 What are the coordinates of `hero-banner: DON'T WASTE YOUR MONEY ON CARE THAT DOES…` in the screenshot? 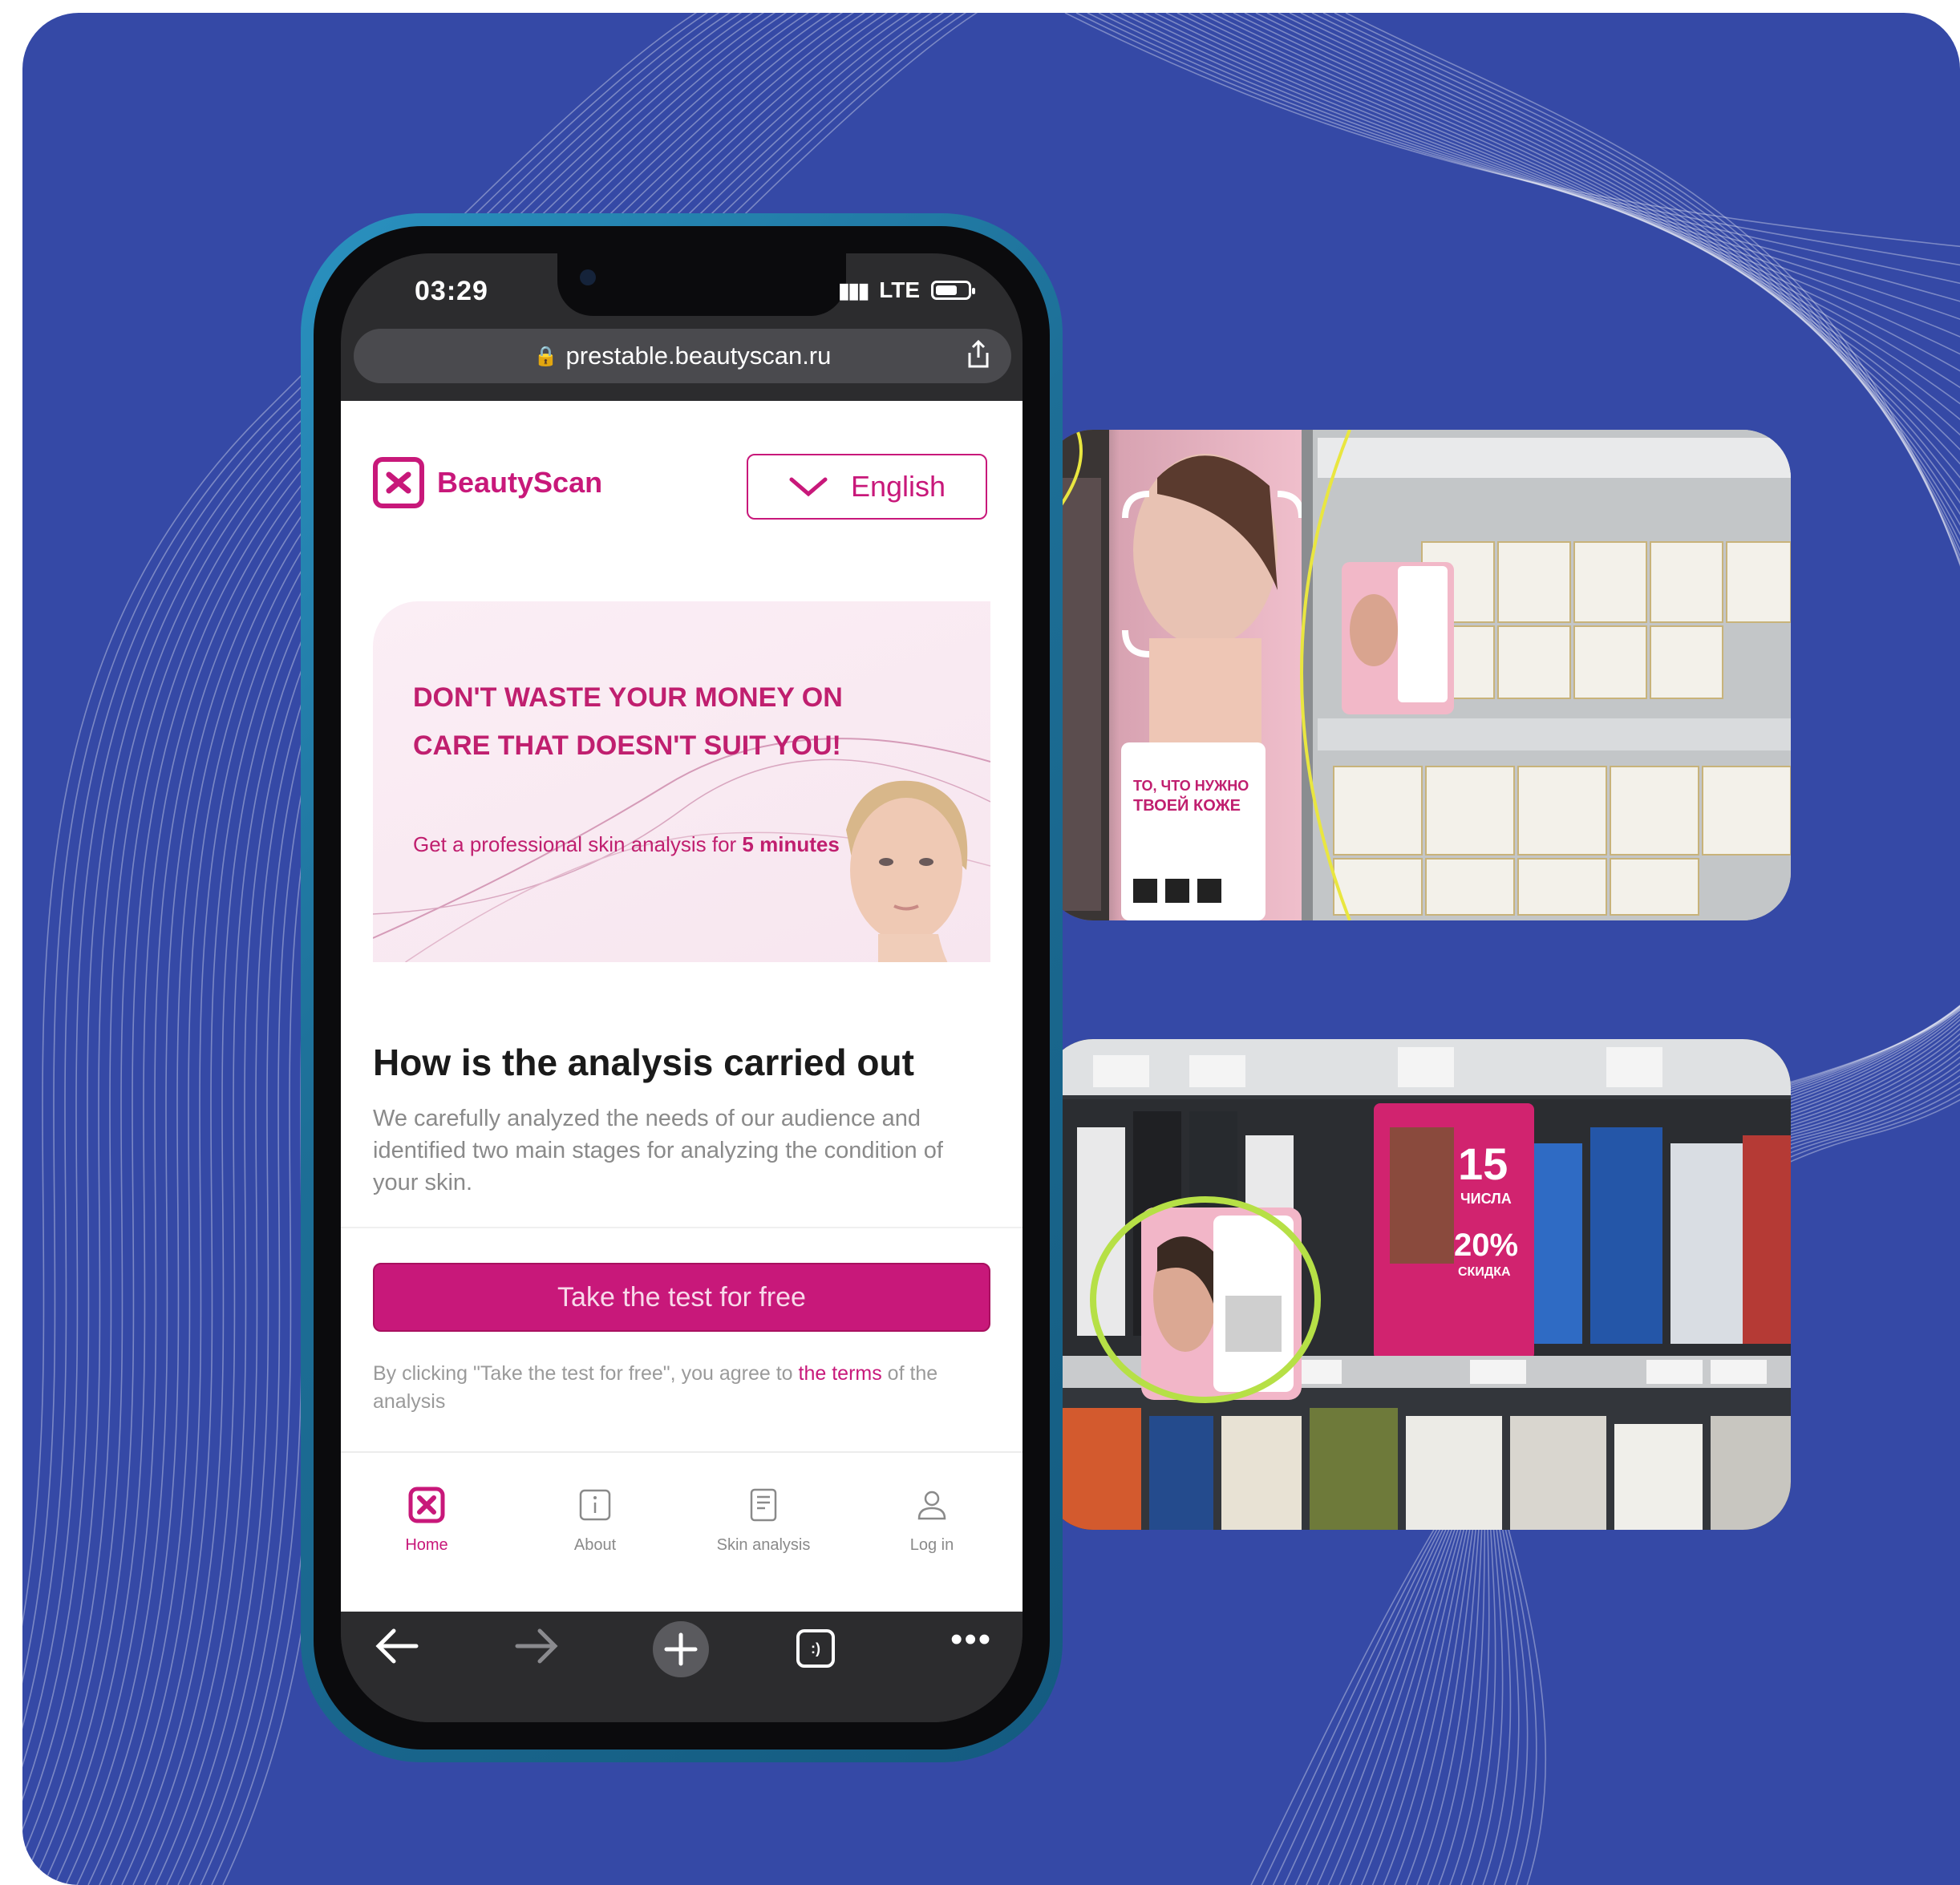 It's located at (681, 781).